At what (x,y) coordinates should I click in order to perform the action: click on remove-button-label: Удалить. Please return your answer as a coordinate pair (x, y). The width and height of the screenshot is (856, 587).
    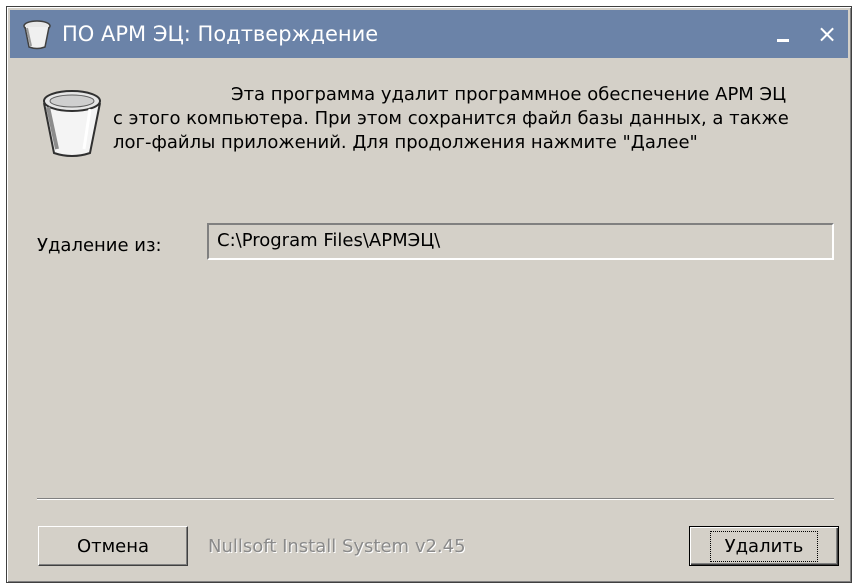
    Looking at the image, I should click on (764, 546).